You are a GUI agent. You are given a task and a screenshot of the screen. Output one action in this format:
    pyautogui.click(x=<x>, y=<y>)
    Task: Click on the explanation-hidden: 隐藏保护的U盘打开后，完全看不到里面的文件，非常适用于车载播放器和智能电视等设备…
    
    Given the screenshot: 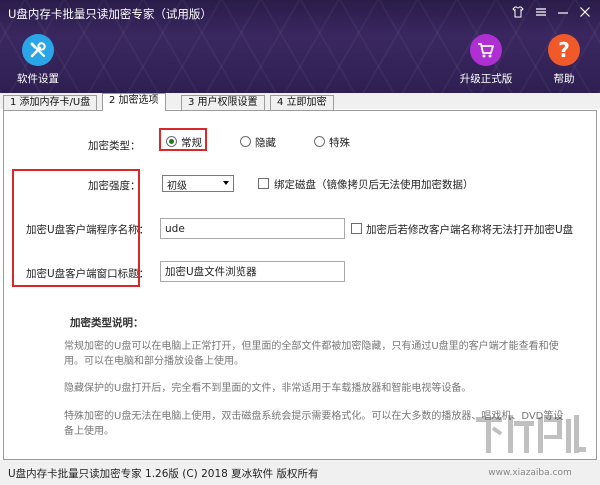 What is the action you would take?
    pyautogui.click(x=268, y=388)
    